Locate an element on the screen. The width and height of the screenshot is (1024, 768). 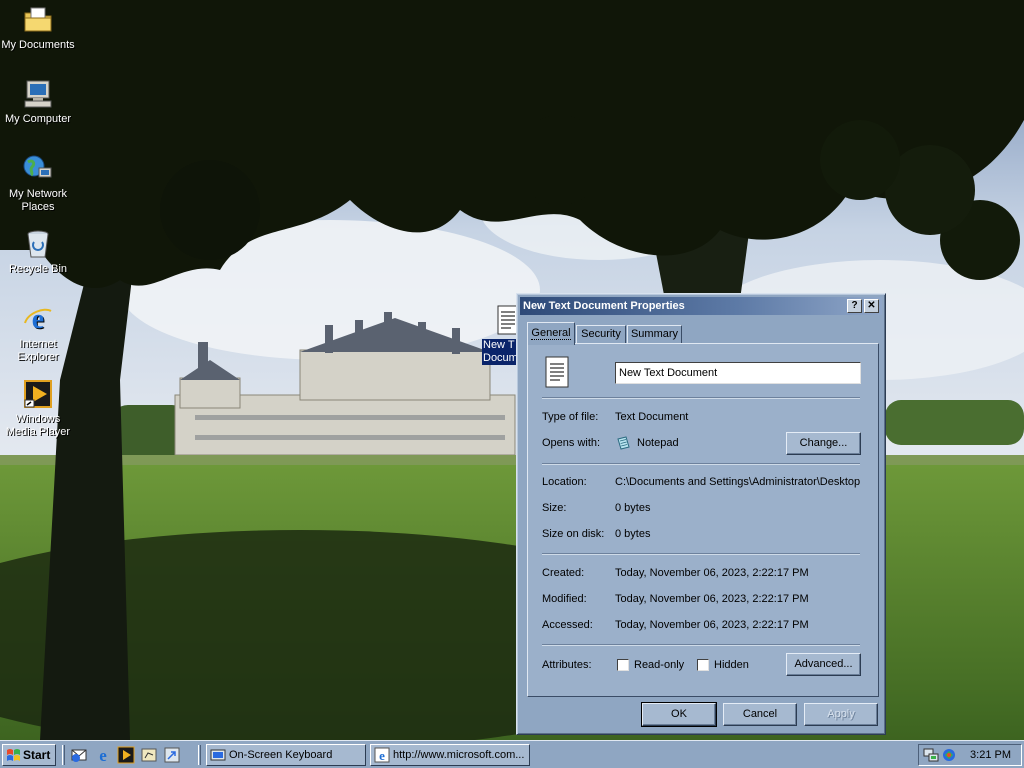
network-icon is located at coordinates (931, 755).